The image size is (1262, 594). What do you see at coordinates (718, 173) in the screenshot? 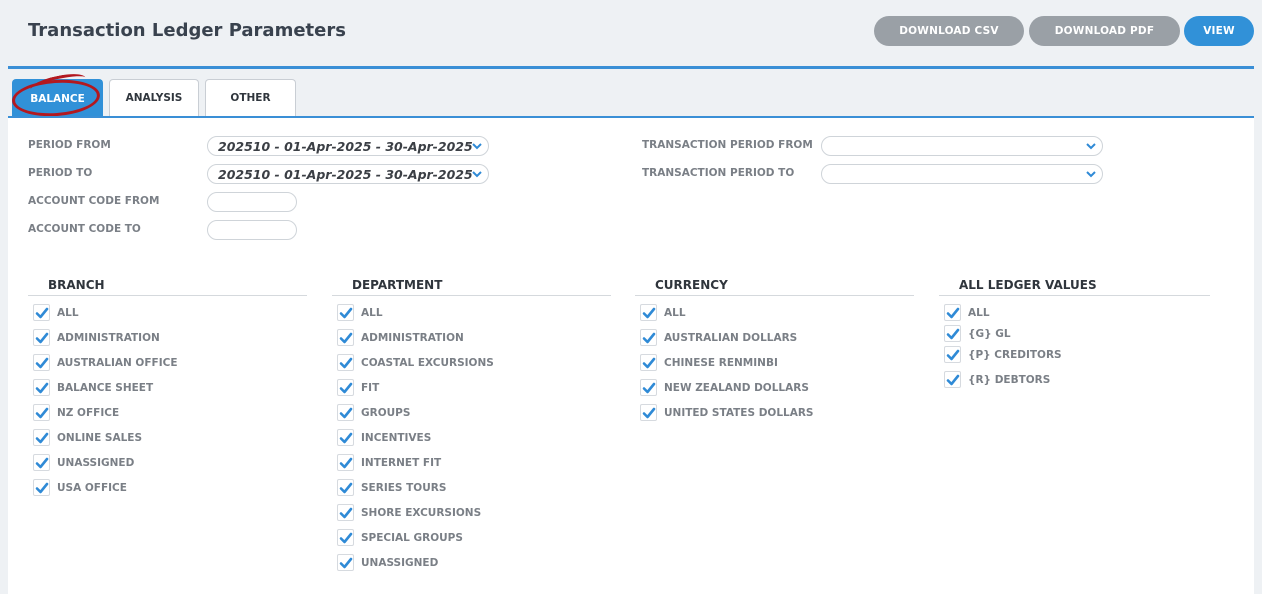
I see `transaction-period-to-label: TRANSACTION PERIOD TO` at bounding box center [718, 173].